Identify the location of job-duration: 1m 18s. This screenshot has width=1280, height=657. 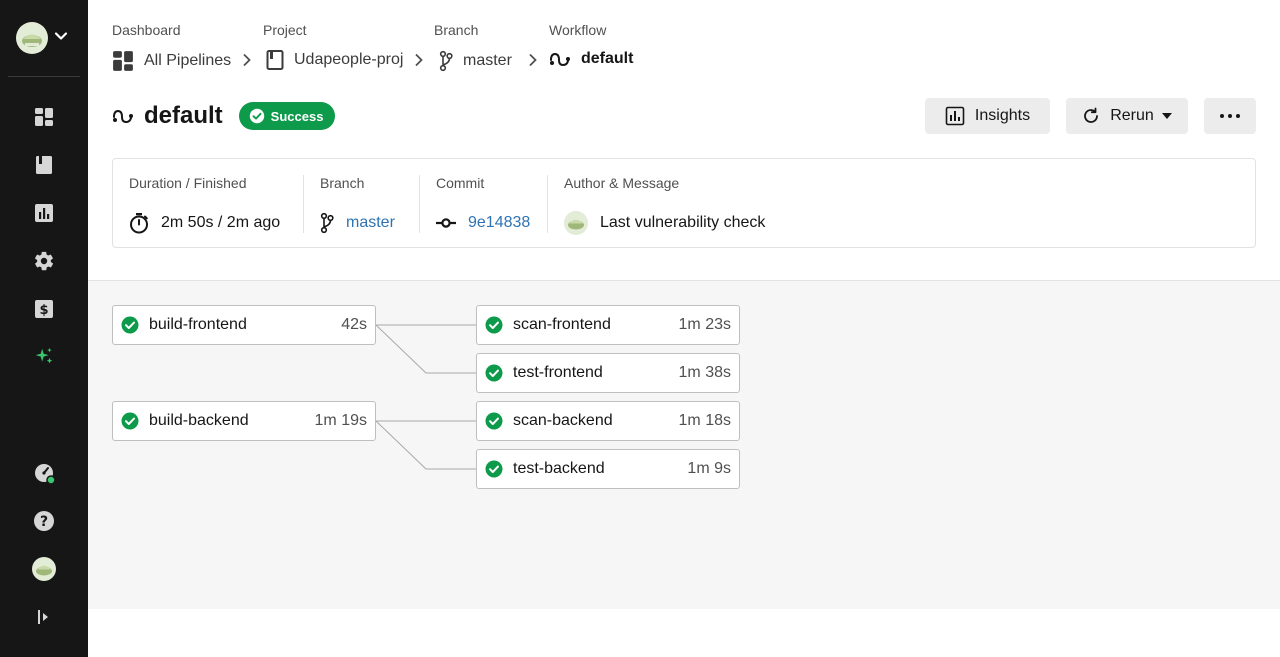
(704, 420).